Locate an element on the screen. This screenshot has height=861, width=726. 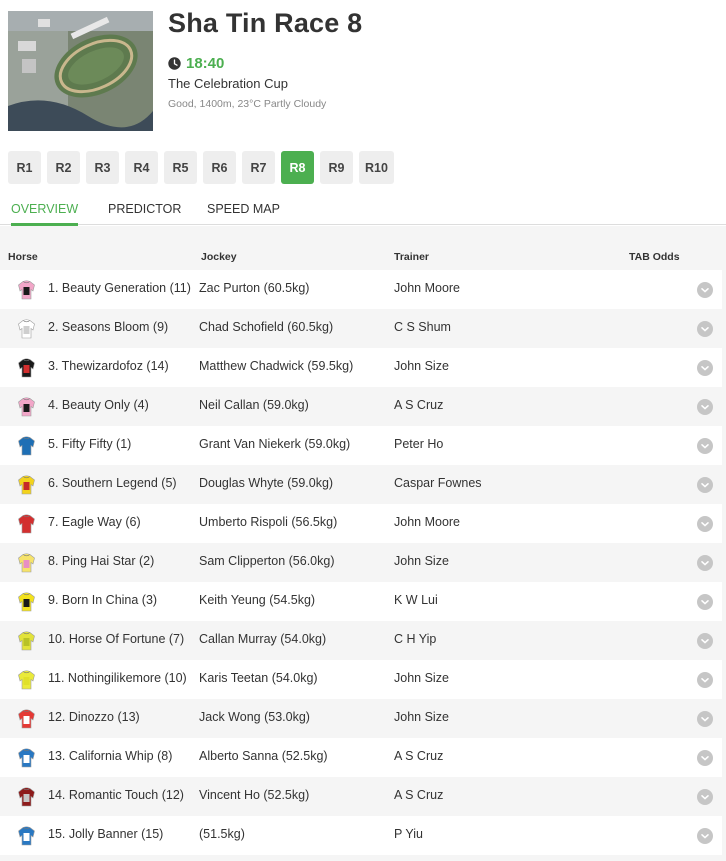
horse-name: 4. Beauty Only (4) is located at coordinates (98, 405).